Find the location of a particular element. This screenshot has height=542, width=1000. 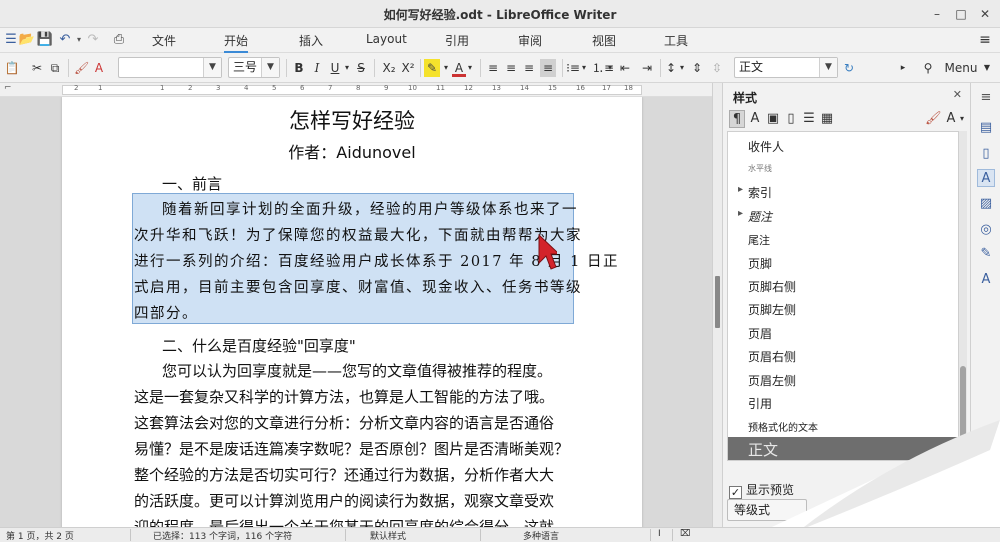

minimize-button: – is located at coordinates (937, 14).